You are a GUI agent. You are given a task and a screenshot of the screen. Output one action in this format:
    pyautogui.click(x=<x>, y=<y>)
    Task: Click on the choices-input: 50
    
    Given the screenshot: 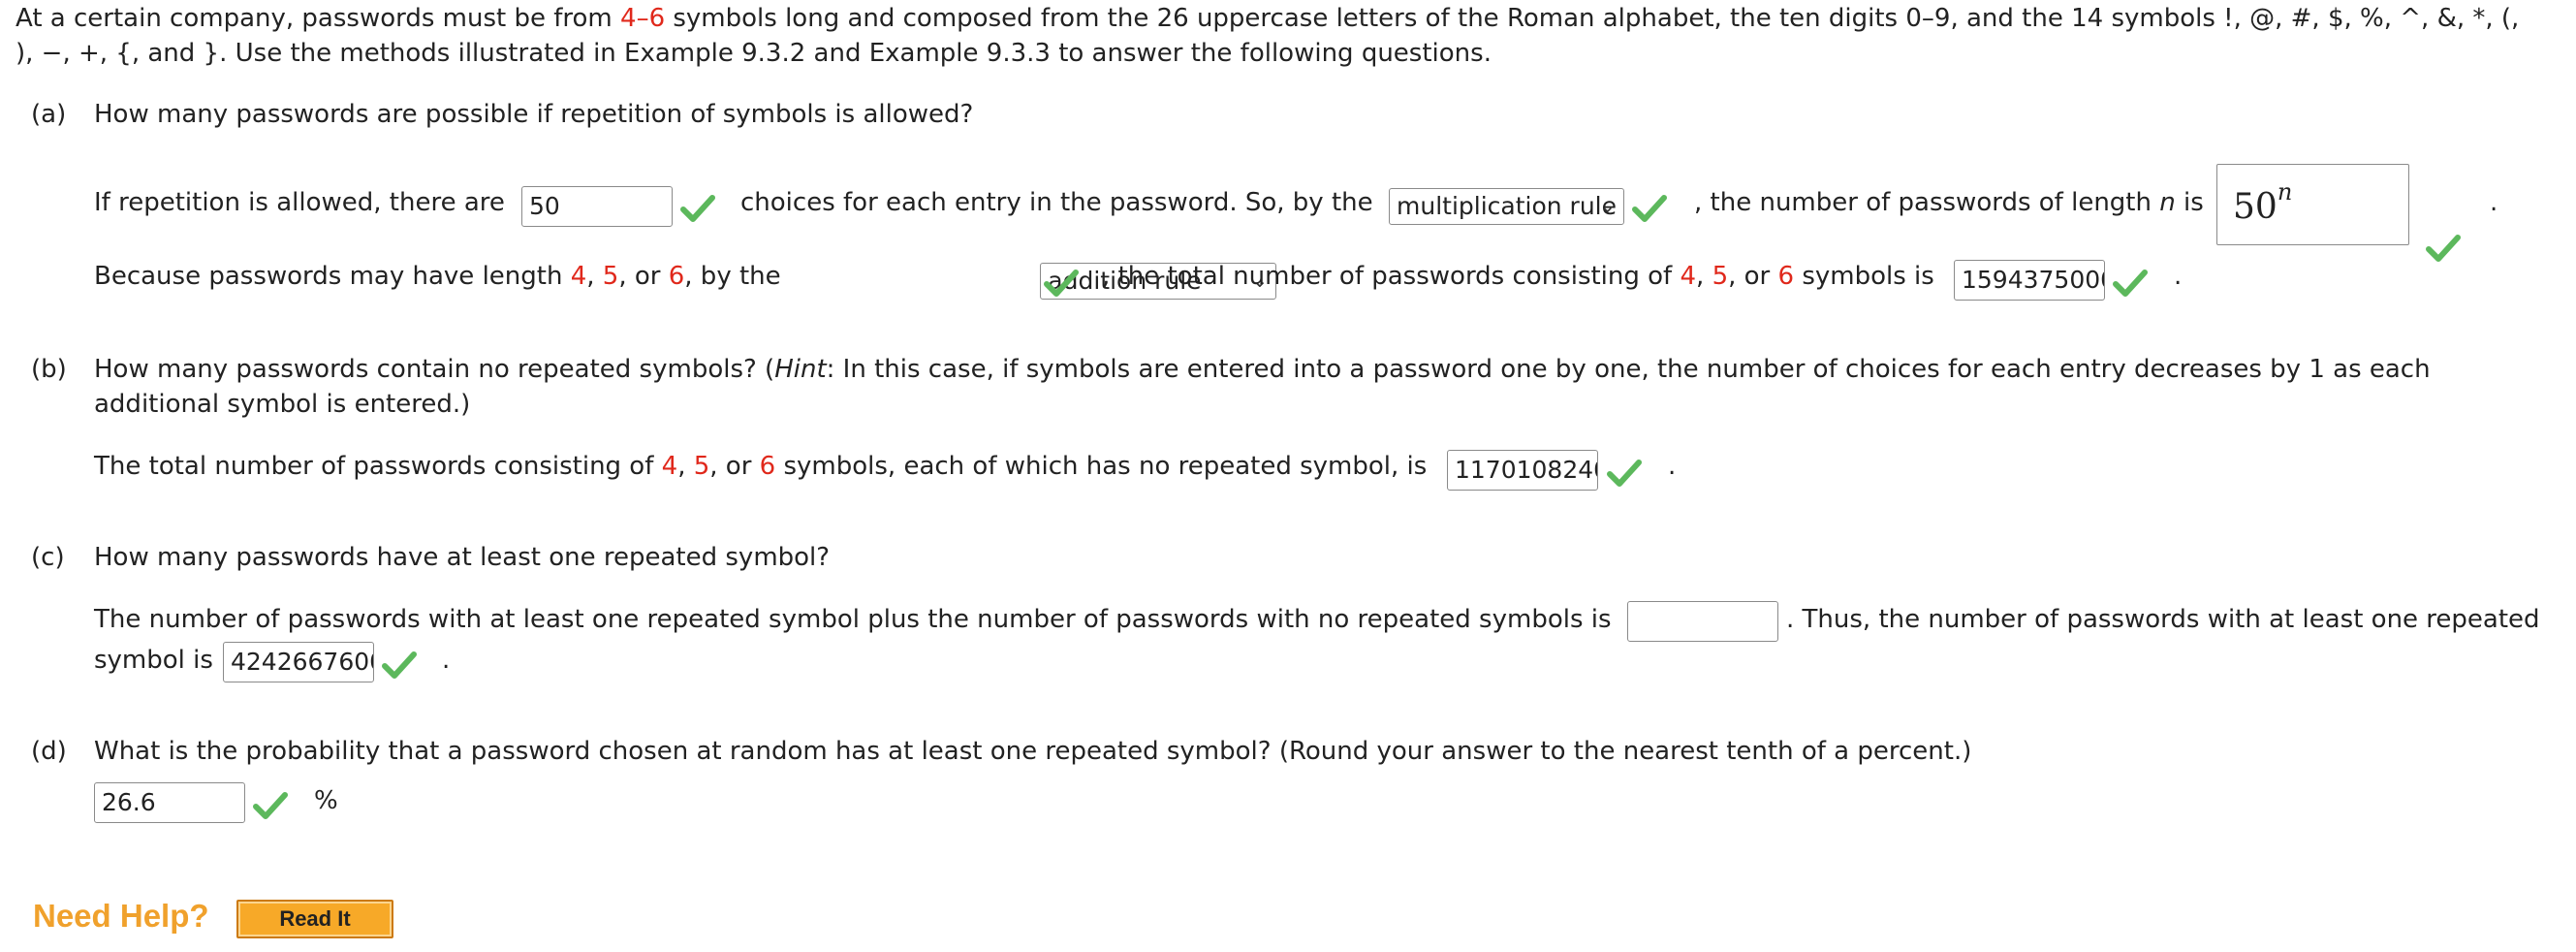 What is the action you would take?
    pyautogui.click(x=597, y=206)
    